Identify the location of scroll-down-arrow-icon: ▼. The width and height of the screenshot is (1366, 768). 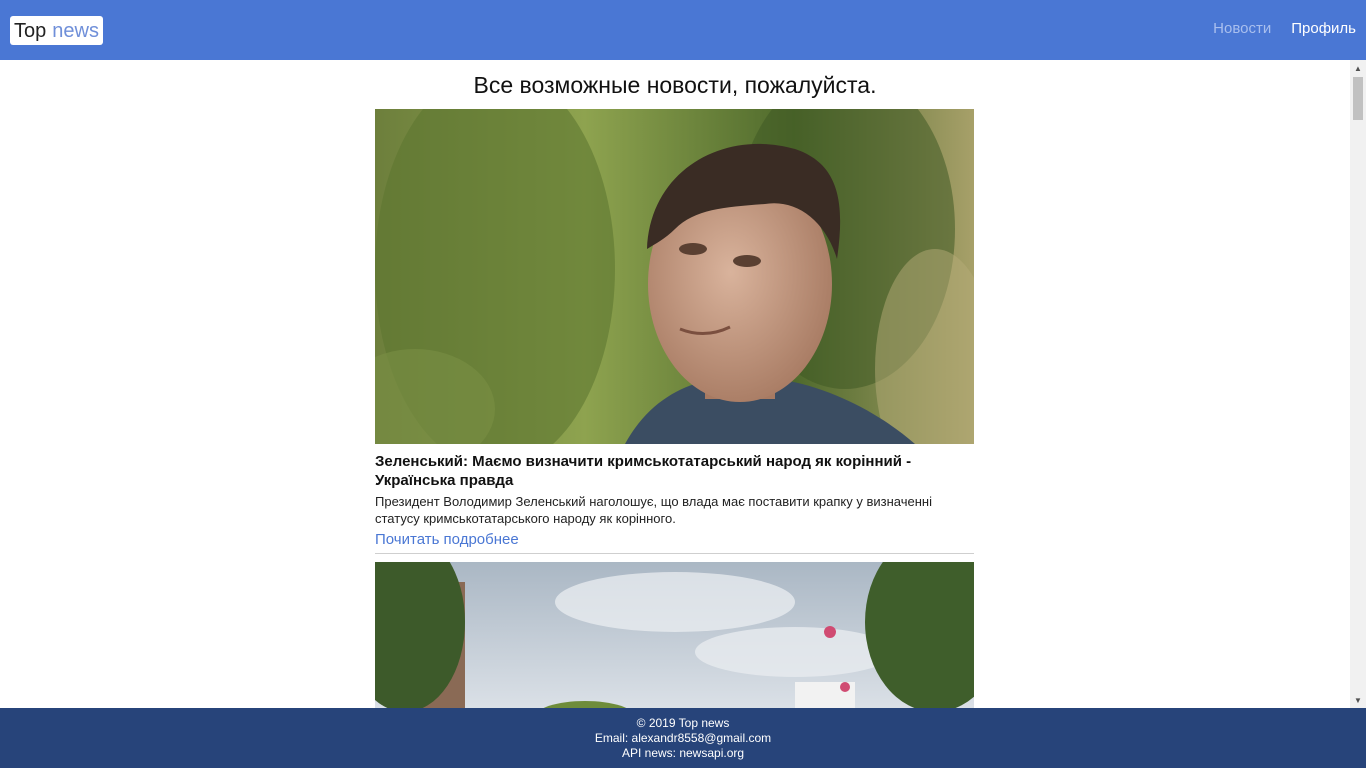
(1358, 700).